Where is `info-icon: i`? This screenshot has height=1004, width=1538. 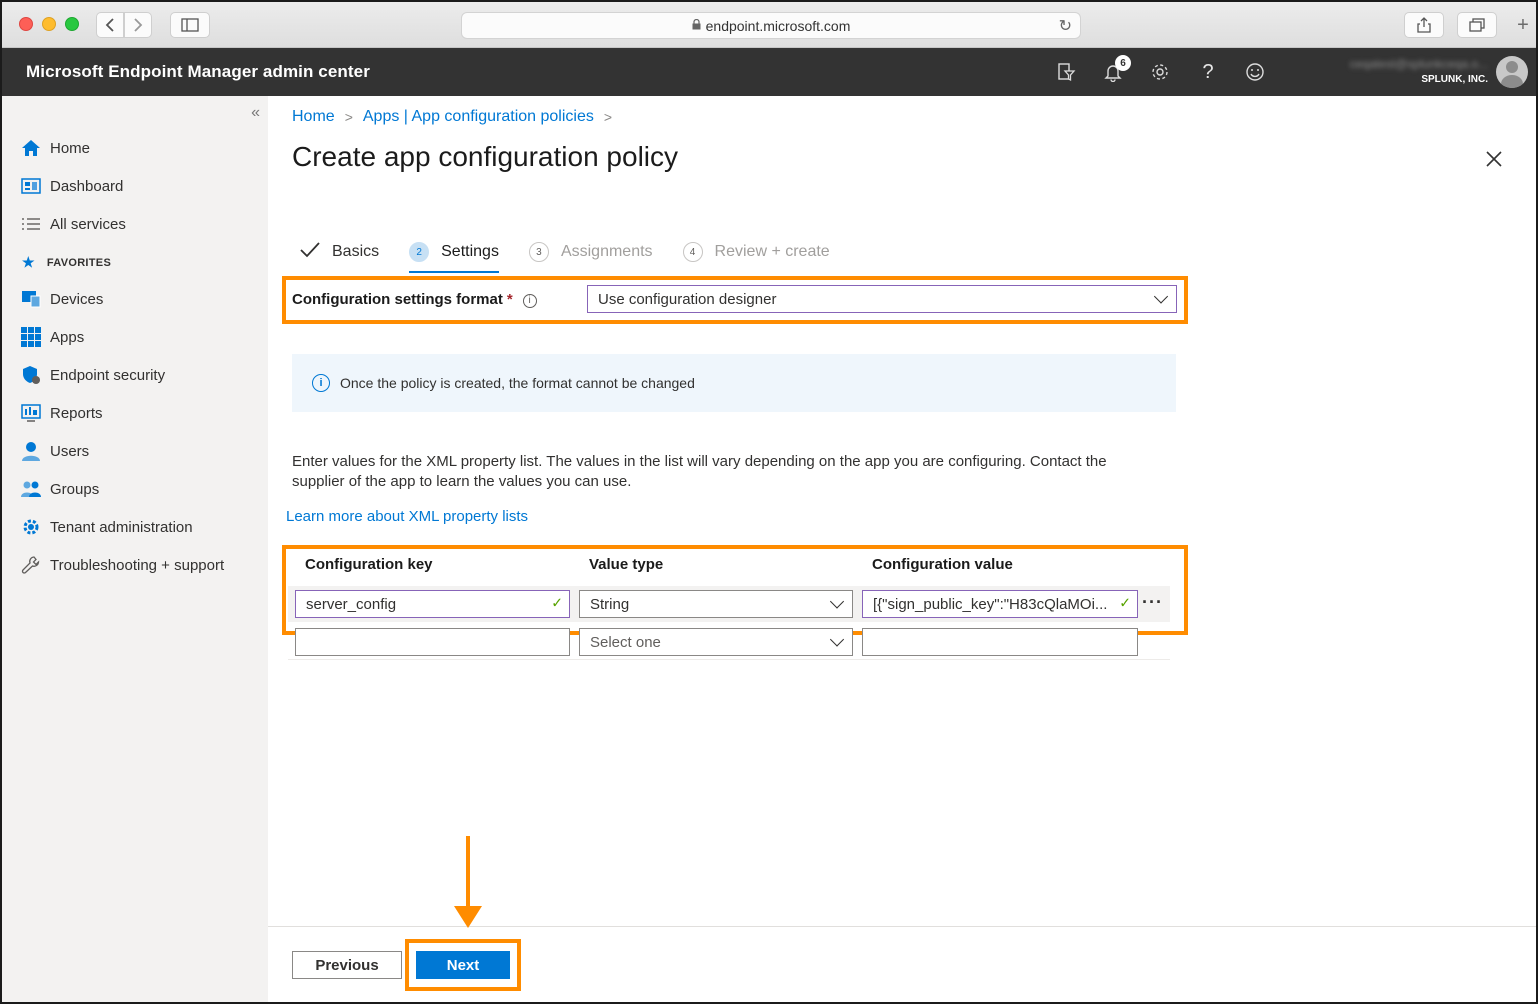 info-icon: i is located at coordinates (321, 383).